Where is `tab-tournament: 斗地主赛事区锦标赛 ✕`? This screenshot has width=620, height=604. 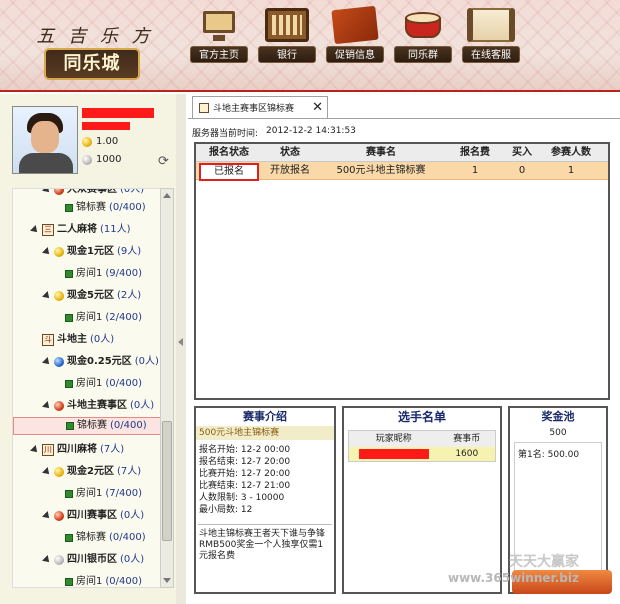
tab-tournament: 斗地主赛事区锦标赛 ✕ is located at coordinates (260, 107).